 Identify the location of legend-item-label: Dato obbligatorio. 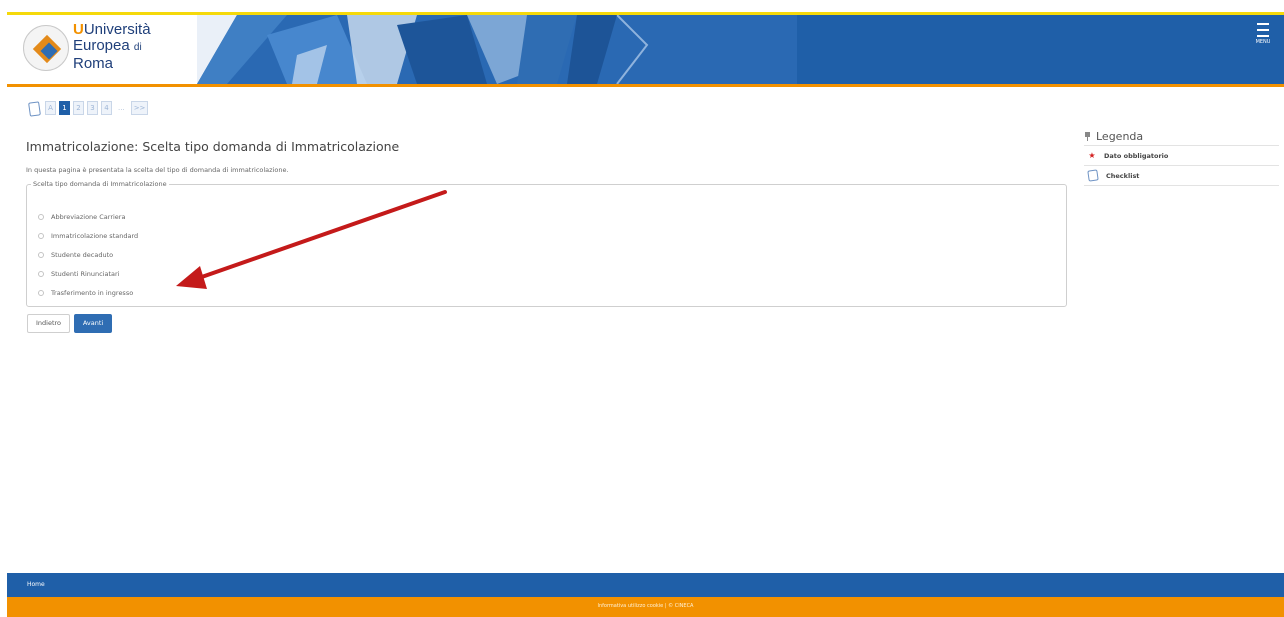
(1136, 155).